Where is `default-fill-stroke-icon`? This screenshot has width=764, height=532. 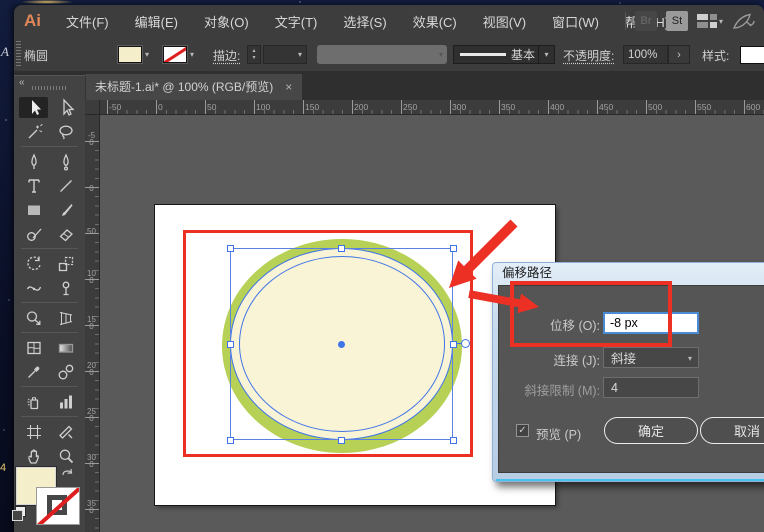 default-fill-stroke-icon is located at coordinates (19, 513).